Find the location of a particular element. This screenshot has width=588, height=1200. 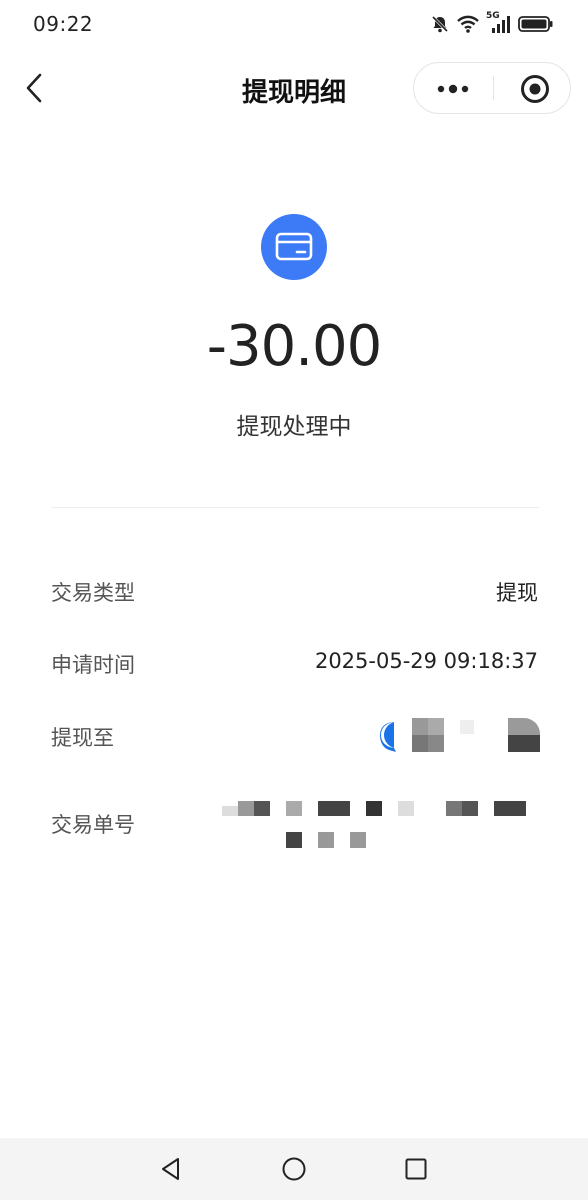

withdraw-to-value-redacted is located at coordinates (460, 735).